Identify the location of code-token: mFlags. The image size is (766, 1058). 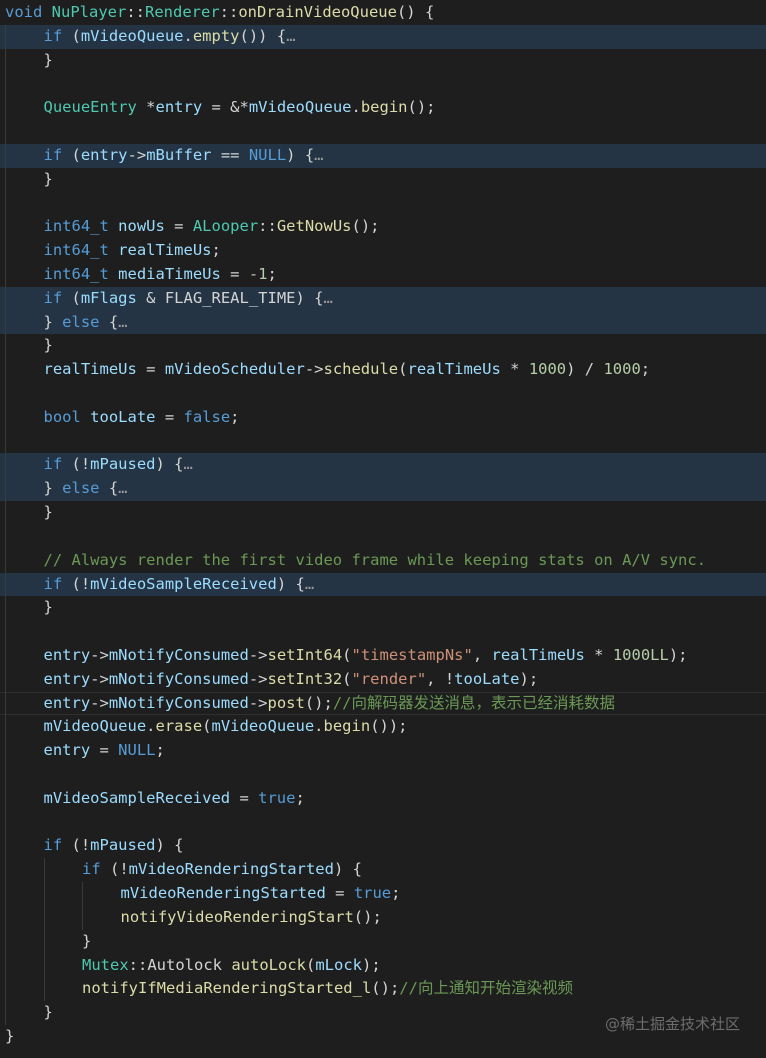
(108, 297).